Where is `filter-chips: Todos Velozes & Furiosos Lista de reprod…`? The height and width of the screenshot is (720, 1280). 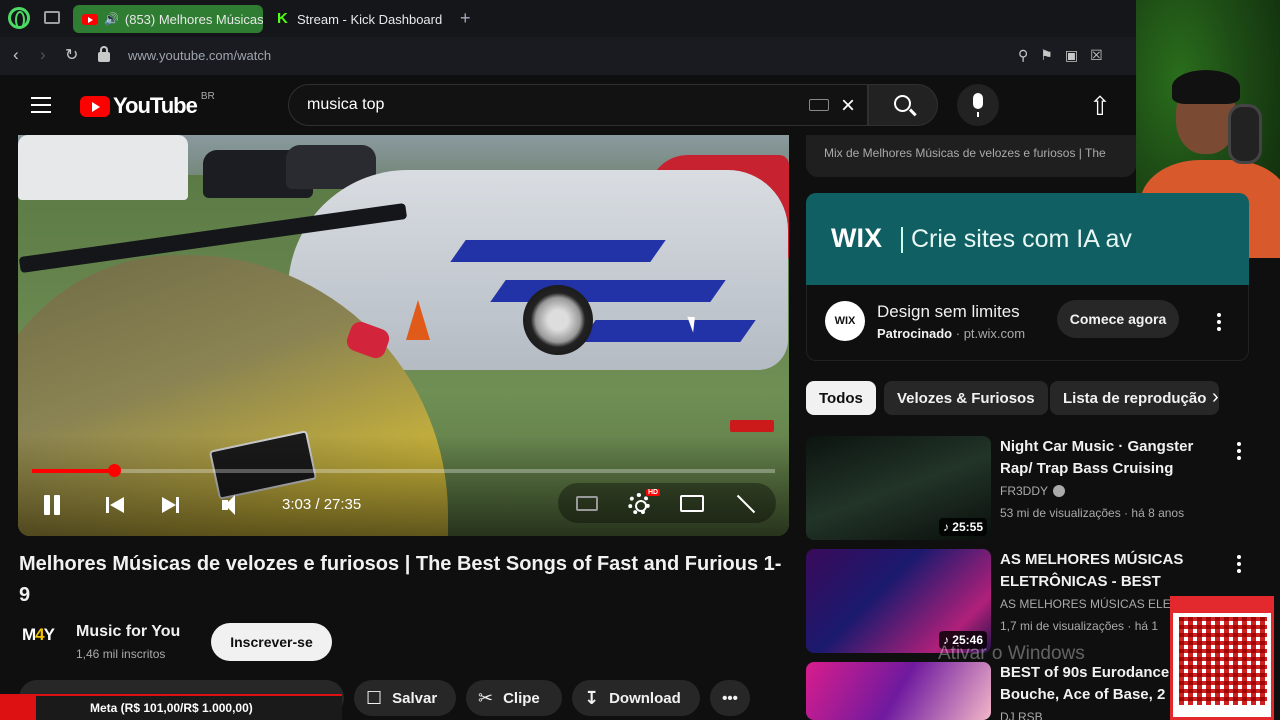 filter-chips: Todos Velozes & Furiosos Lista de reprod… is located at coordinates (1026, 398).